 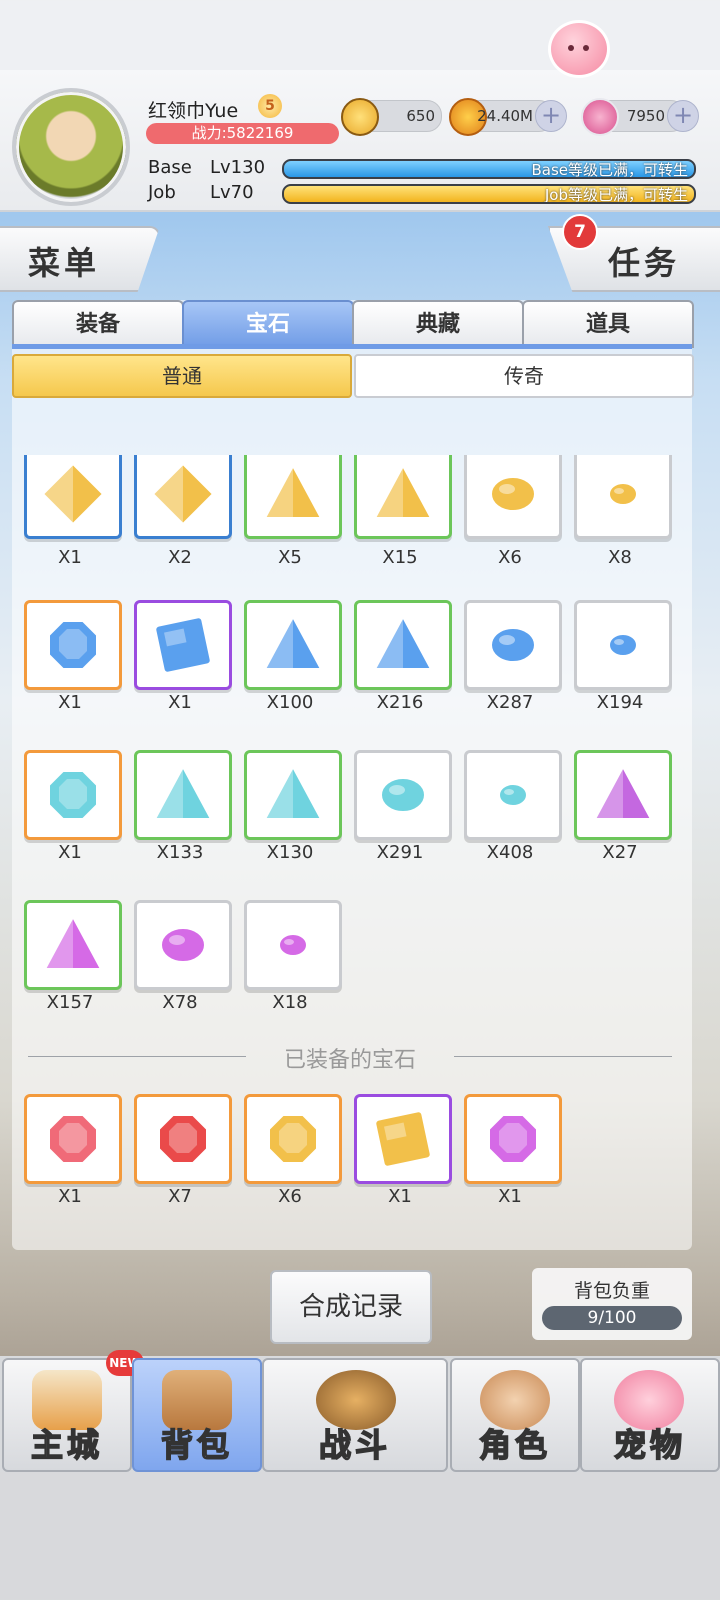 I want to click on gem-count: X15, so click(x=400, y=557).